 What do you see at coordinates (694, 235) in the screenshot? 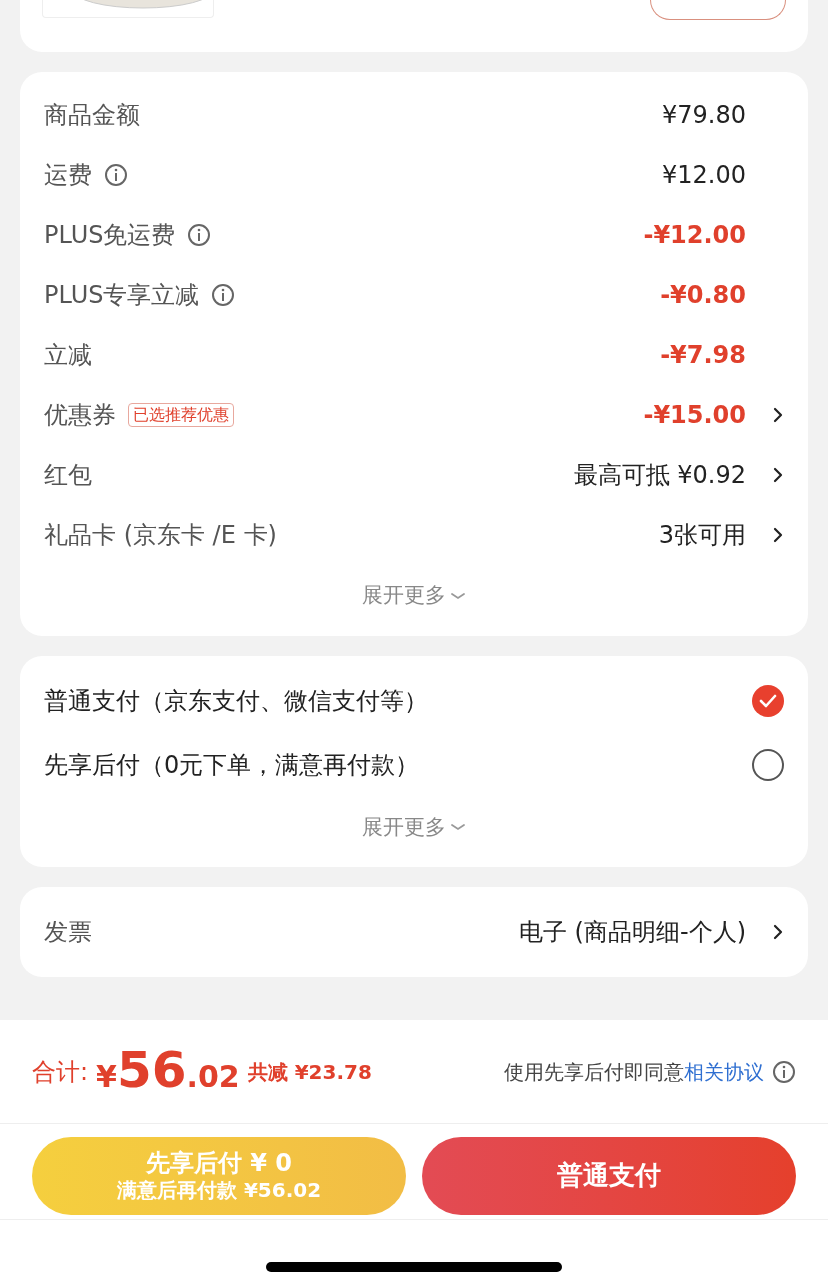
I see `row-value: -¥12.00` at bounding box center [694, 235].